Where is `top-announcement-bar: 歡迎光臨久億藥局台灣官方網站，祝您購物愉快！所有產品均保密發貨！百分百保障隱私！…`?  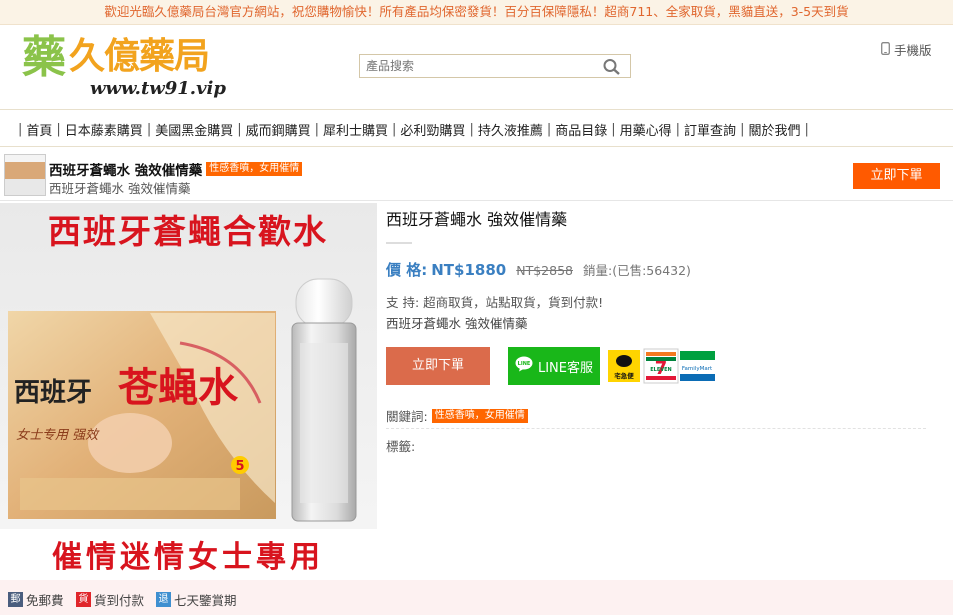 top-announcement-bar: 歡迎光臨久億藥局台灣官方網站，祝您購物愉快！所有產品均保密發貨！百分百保障隱私！… is located at coordinates (476, 12).